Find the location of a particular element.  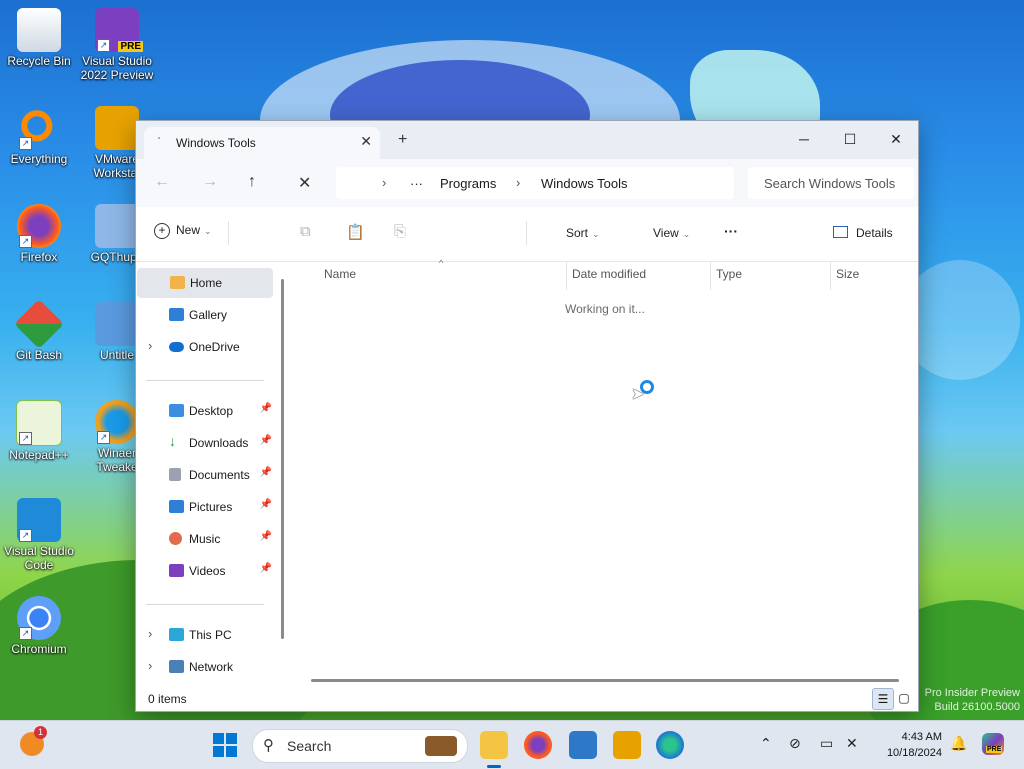

search-input: Search Windows Tools is located at coordinates (829, 183).